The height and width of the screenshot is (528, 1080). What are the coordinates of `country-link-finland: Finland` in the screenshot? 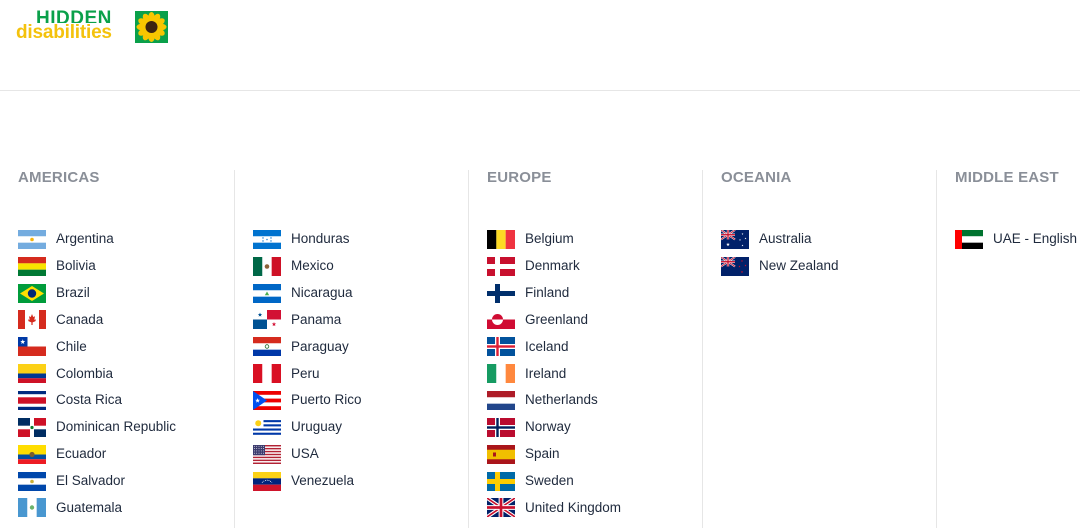 It's located at (554, 293).